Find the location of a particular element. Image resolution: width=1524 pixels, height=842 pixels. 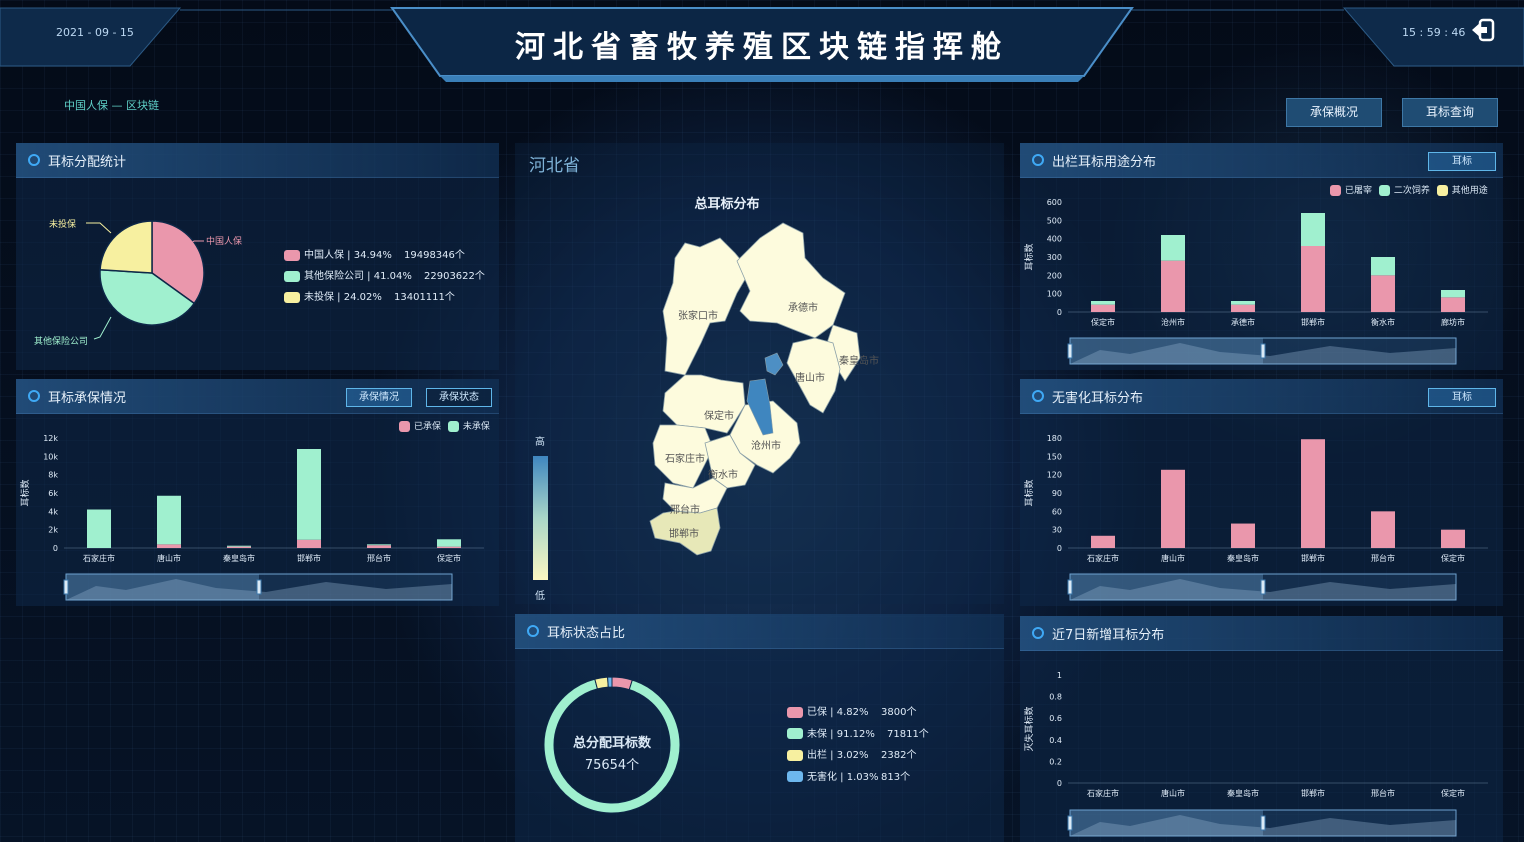

breadcrumb: 中国人保 — 区块链 is located at coordinates (111, 105).